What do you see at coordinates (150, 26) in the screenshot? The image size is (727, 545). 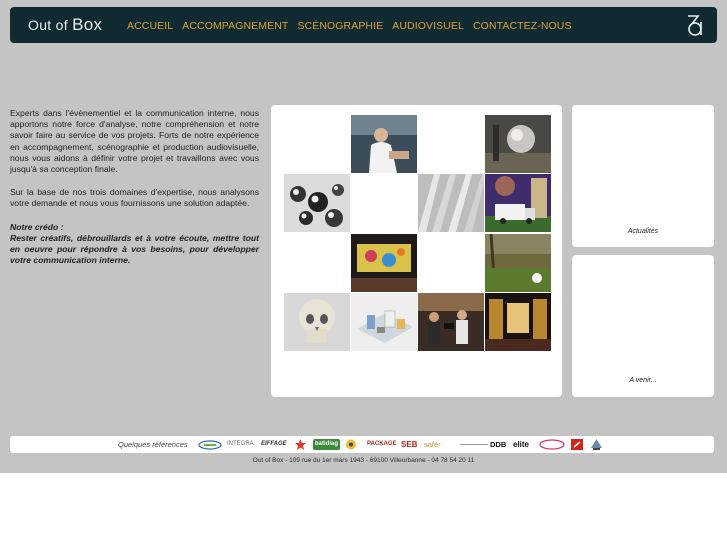 I see `nav-accueil: ACCUEIL` at bounding box center [150, 26].